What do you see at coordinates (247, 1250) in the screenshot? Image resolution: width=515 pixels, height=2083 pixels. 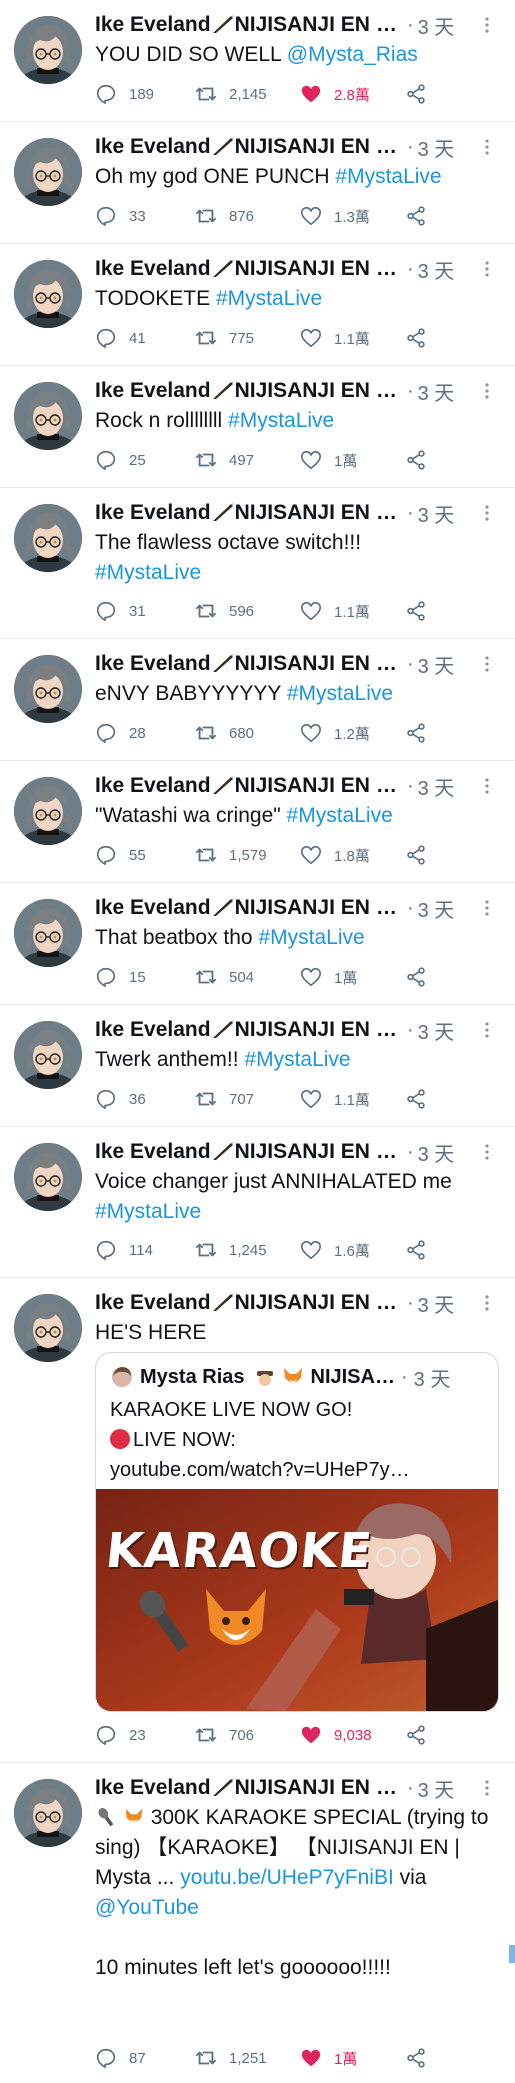 I see `retweet-button: 1,245` at bounding box center [247, 1250].